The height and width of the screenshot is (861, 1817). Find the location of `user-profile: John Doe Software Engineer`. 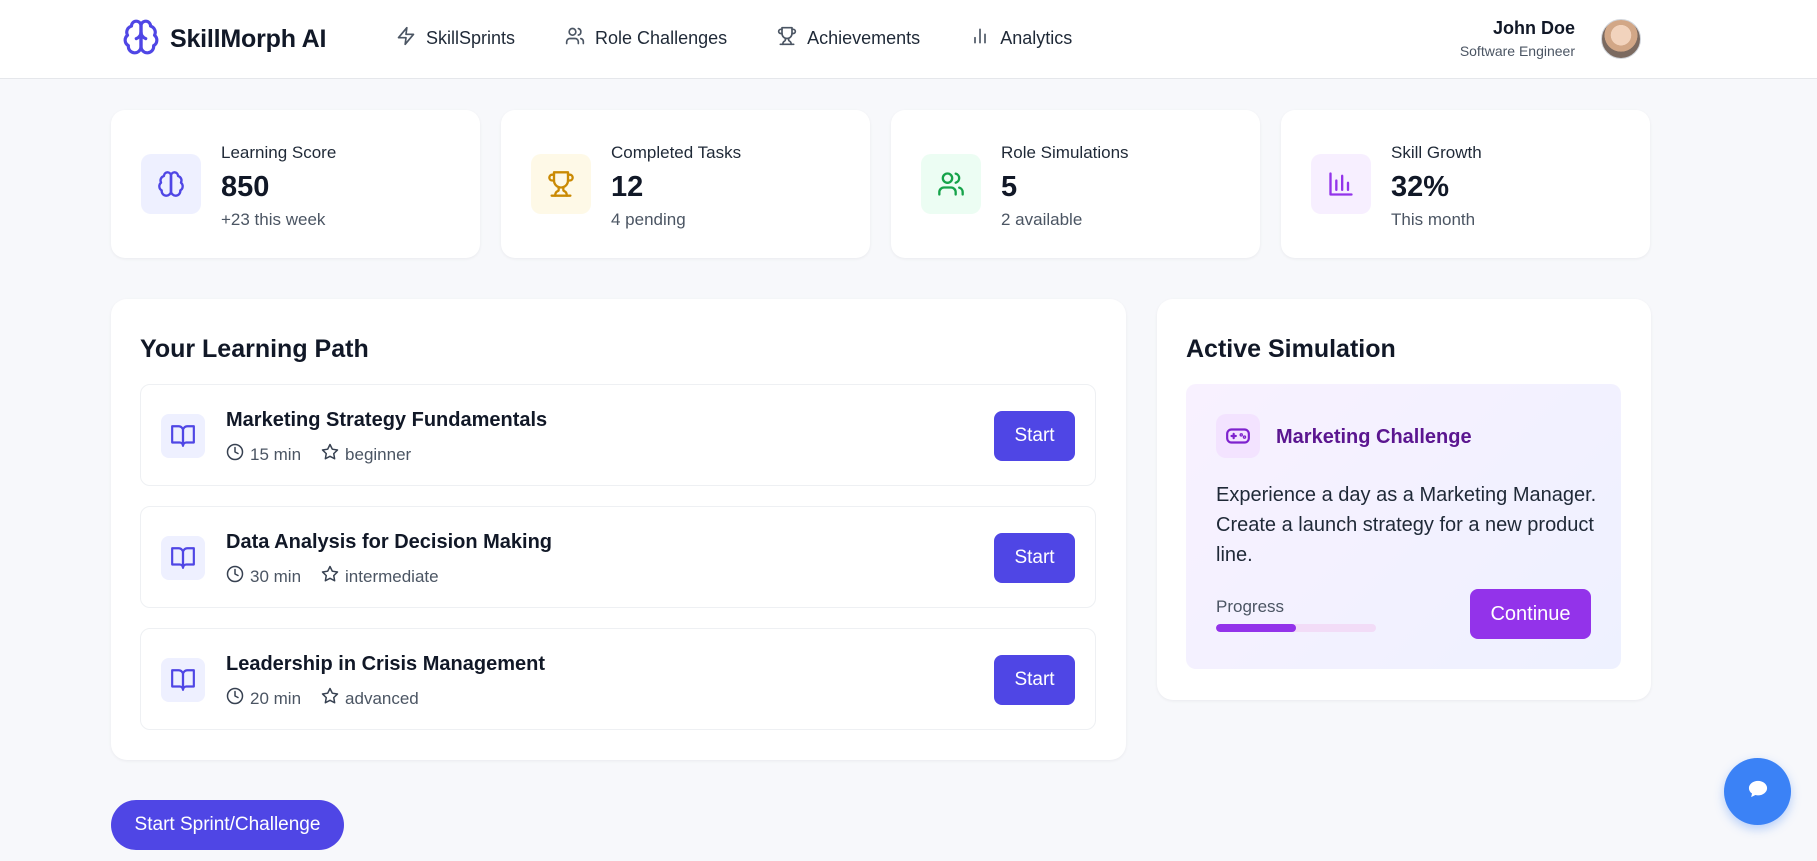

user-profile: John Doe Software Engineer is located at coordinates (1550, 38).